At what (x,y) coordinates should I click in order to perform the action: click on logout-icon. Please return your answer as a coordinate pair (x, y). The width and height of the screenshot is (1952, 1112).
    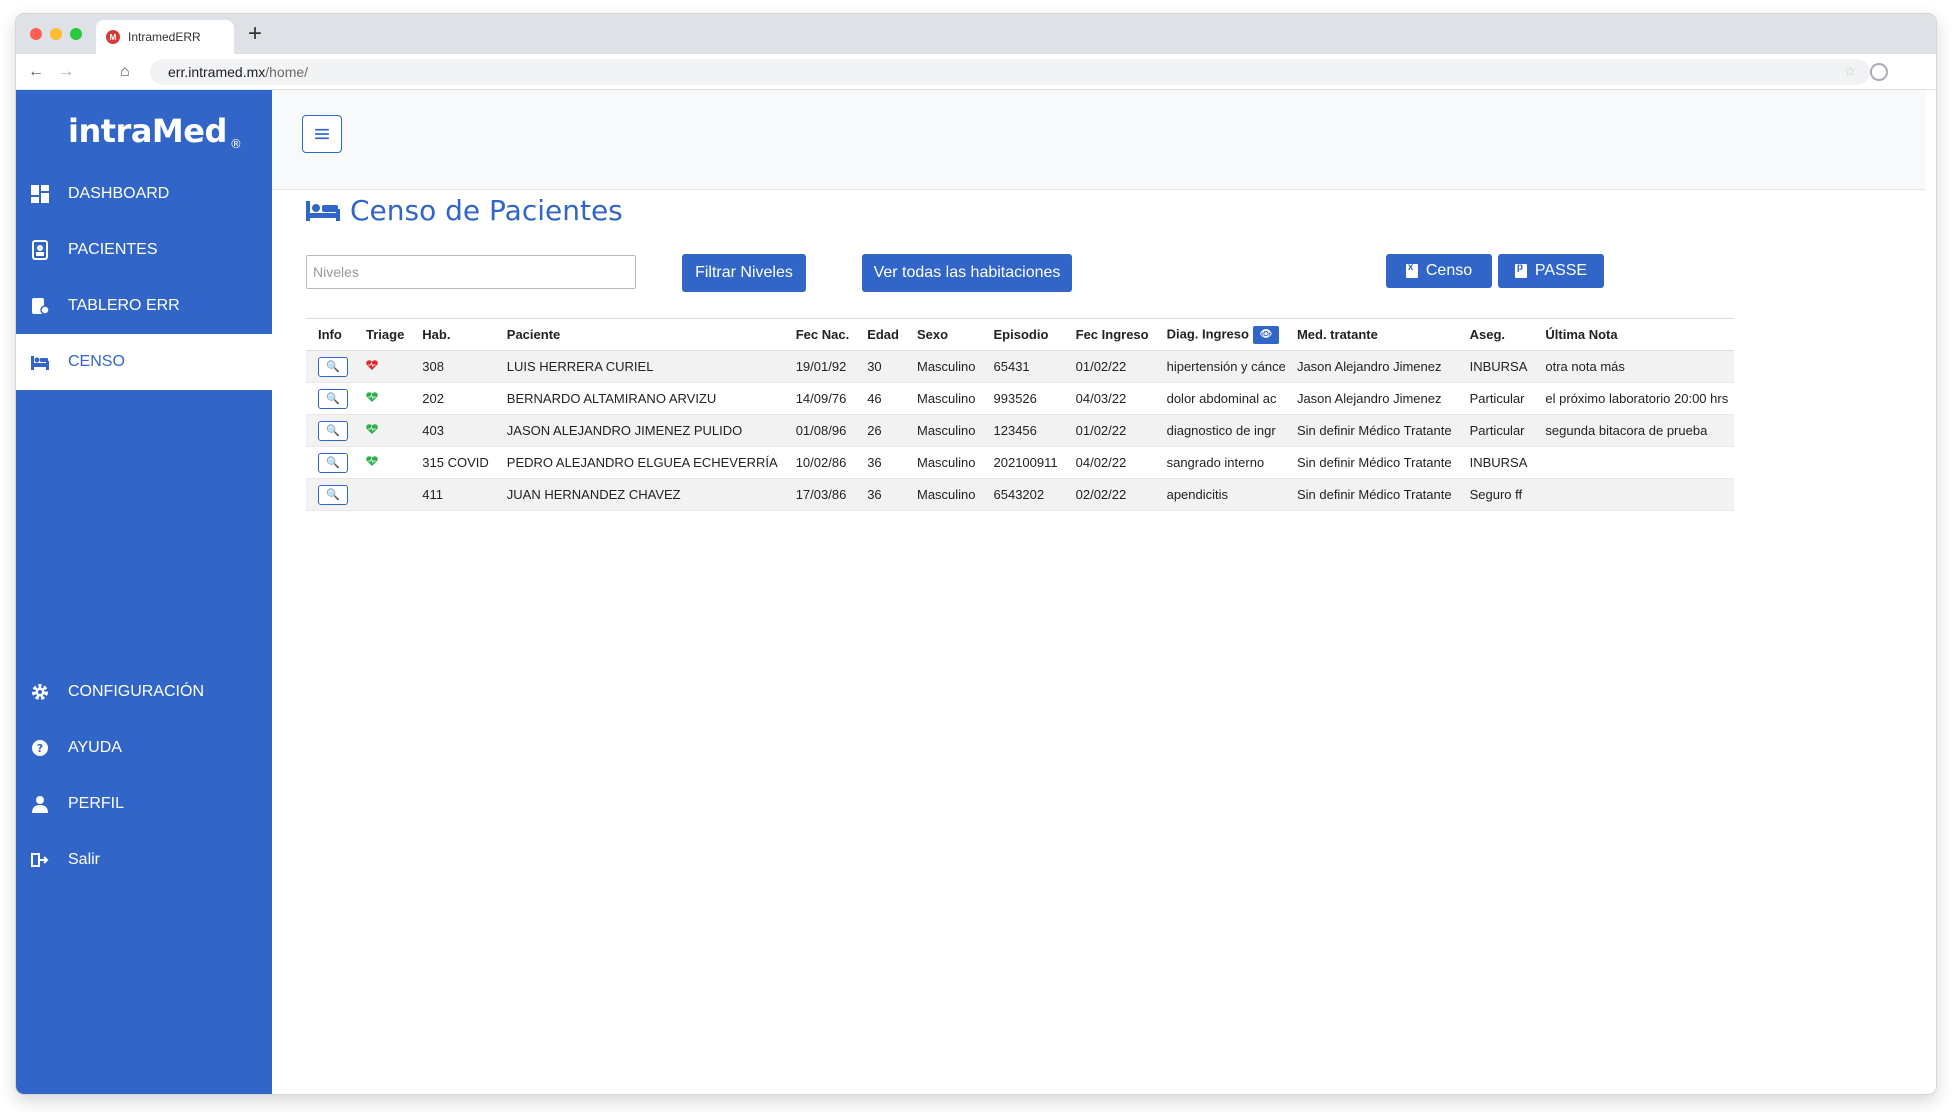
    Looking at the image, I should click on (40, 860).